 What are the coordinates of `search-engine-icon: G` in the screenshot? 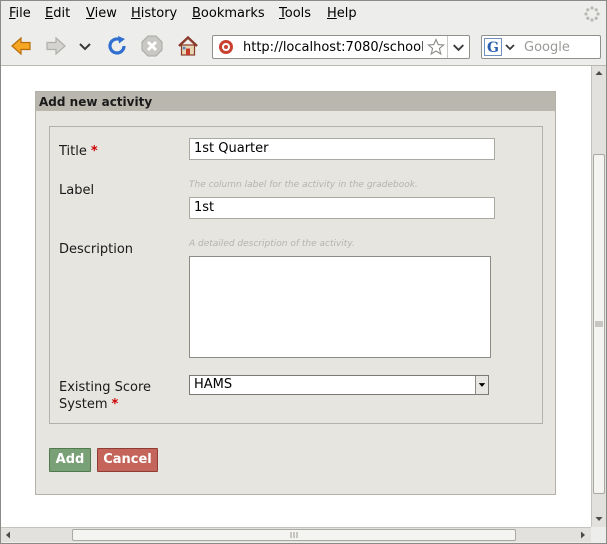 It's located at (502, 47).